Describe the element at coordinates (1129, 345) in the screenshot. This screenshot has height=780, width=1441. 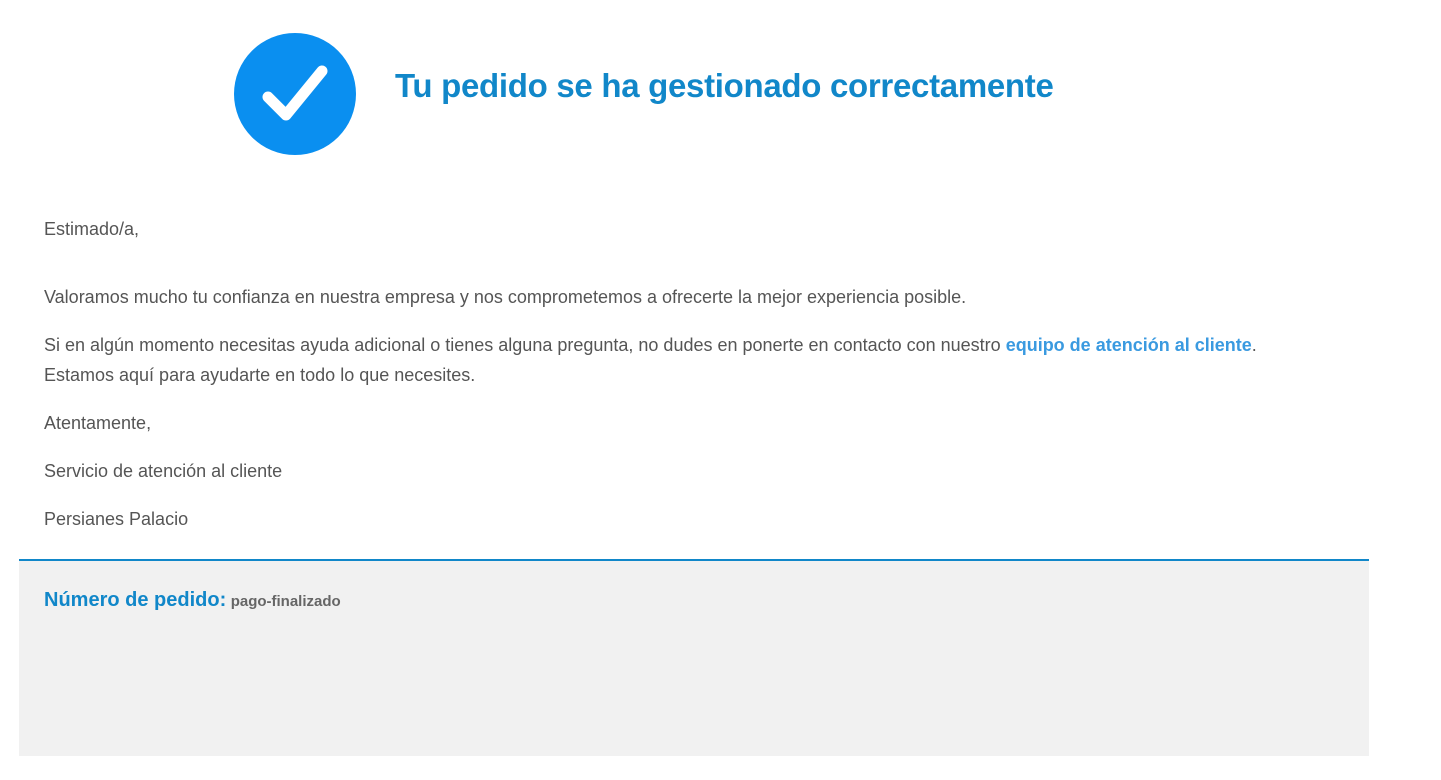
I see `customer-service-link: equipo de atención al cliente` at that location.